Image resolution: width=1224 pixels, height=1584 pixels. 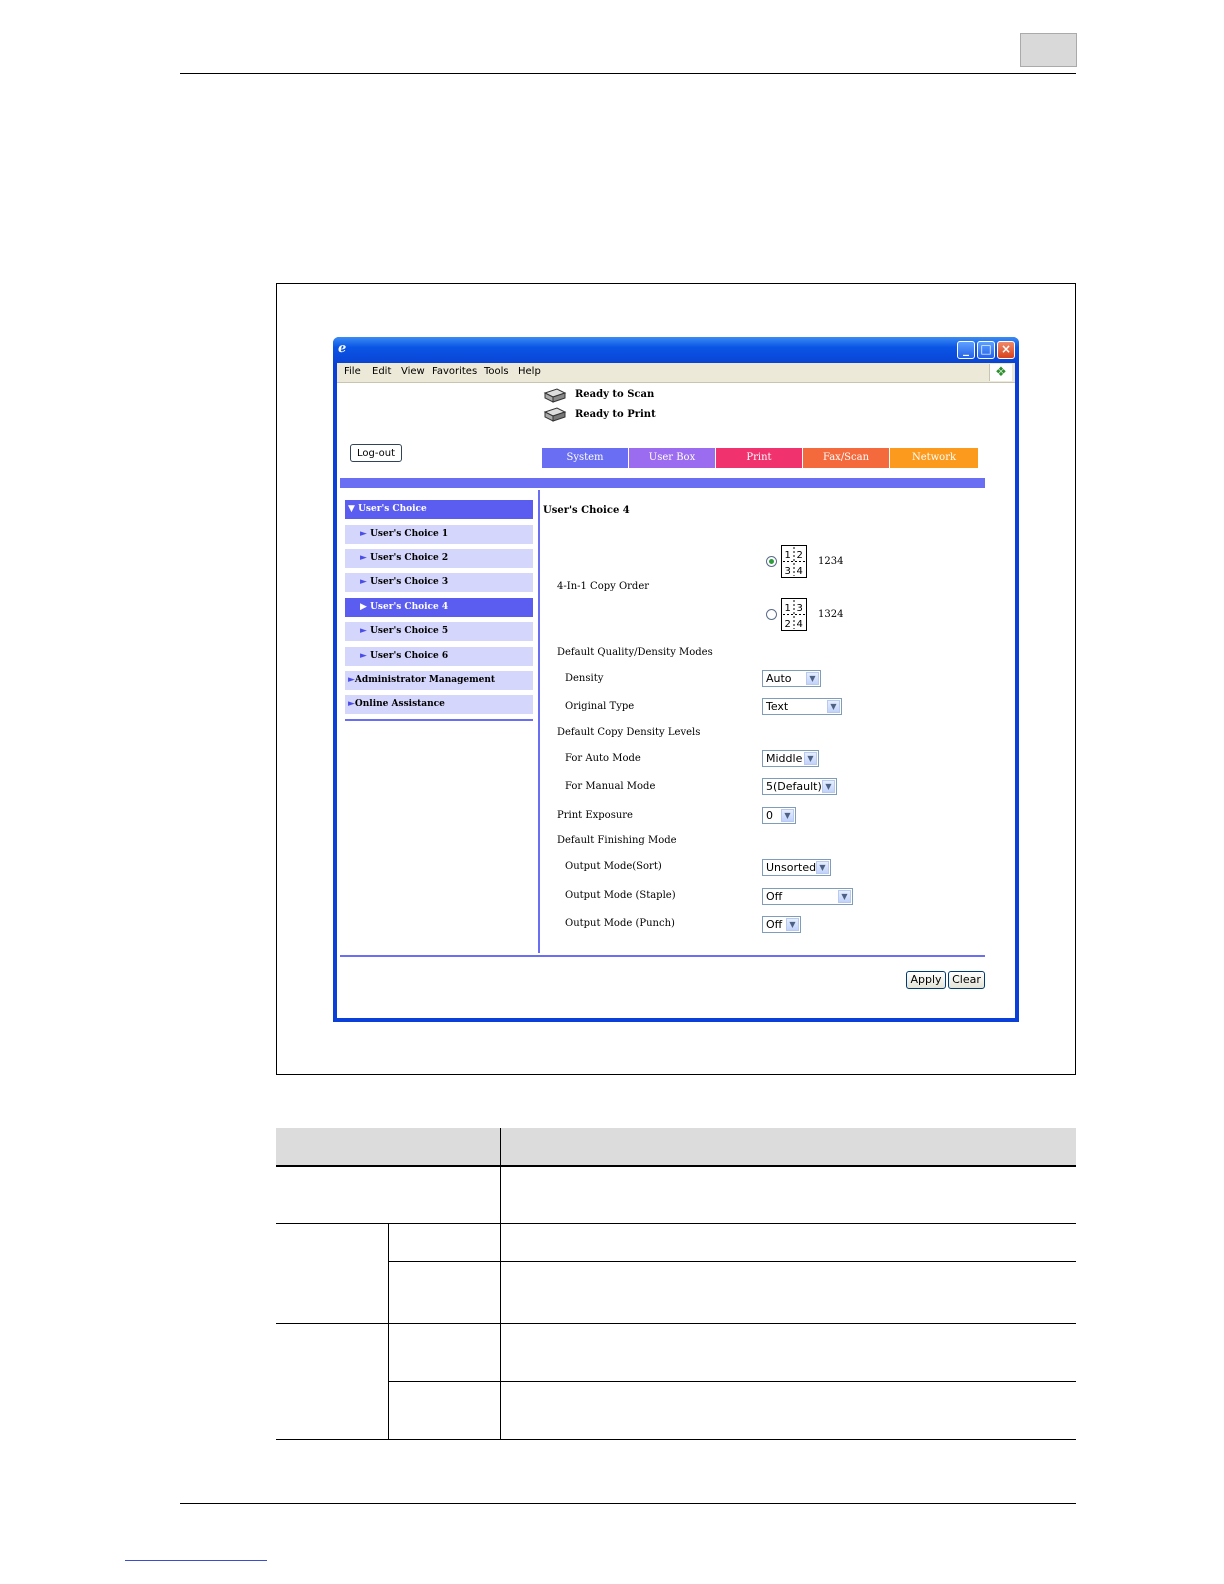 What do you see at coordinates (617, 840) in the screenshot?
I see `finishing-header: Default Finishing Mode` at bounding box center [617, 840].